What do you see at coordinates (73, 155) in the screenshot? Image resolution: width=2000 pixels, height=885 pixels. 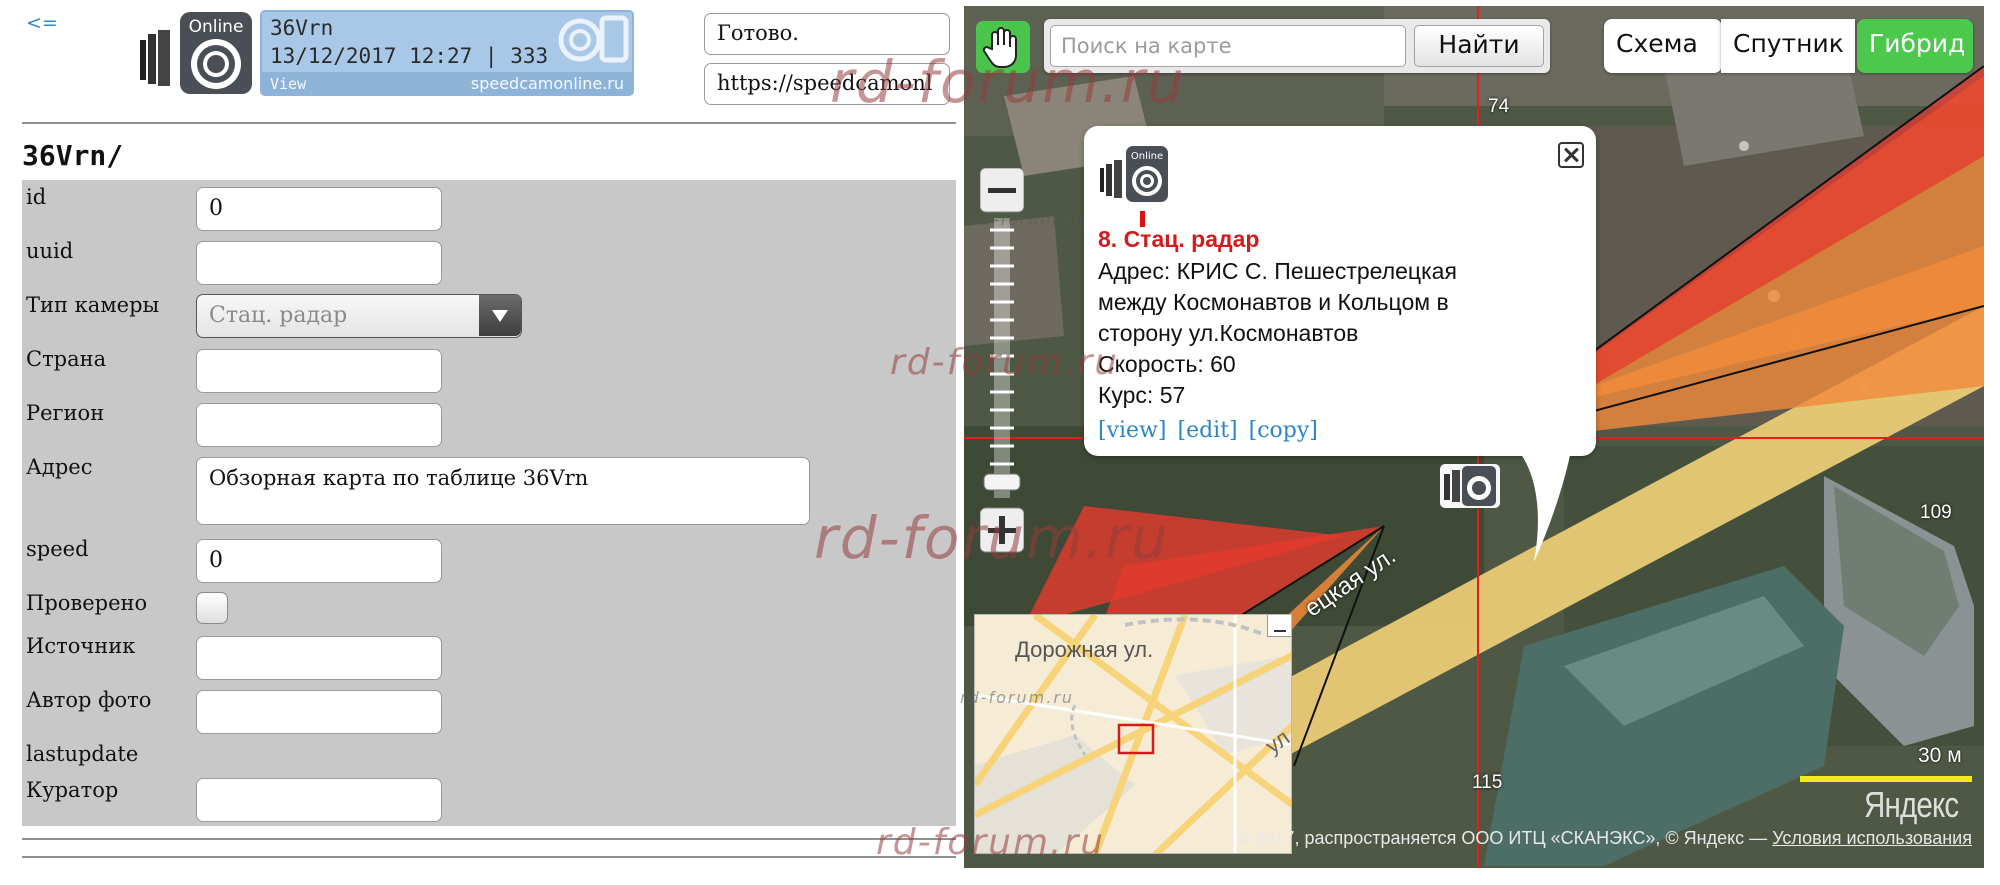 I see `page-title: 36Vrn/` at bounding box center [73, 155].